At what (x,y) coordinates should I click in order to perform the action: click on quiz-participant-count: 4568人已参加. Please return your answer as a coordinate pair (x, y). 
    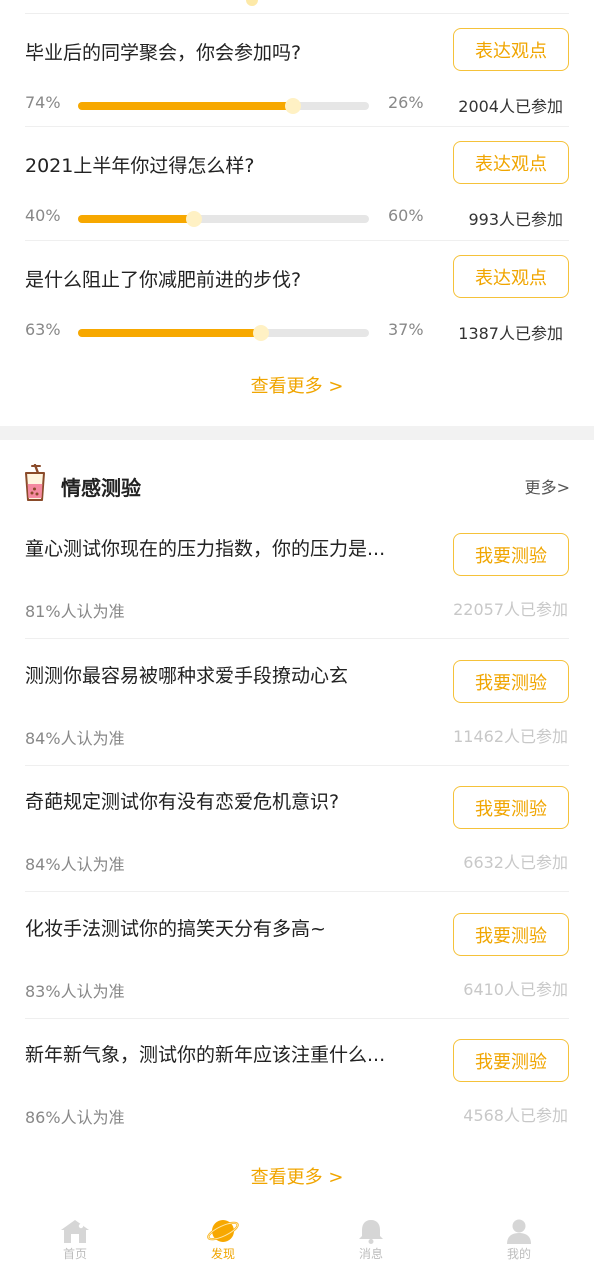
    Looking at the image, I should click on (515, 1115).